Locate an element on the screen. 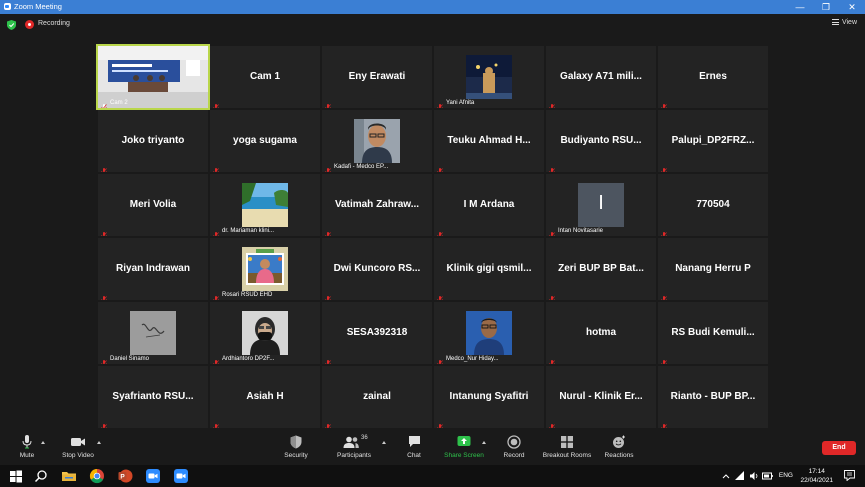  participants-button: 36 Participants is located at coordinates (354, 447).